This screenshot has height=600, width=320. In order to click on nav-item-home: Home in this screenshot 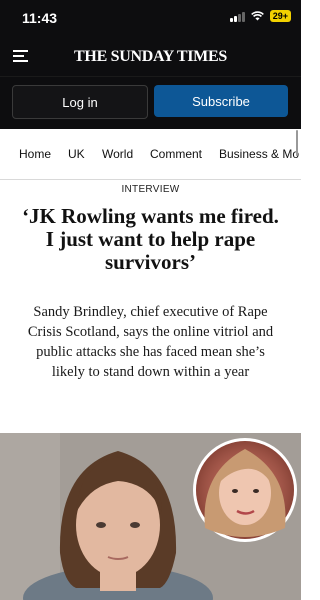, I will do `click(35, 154)`.